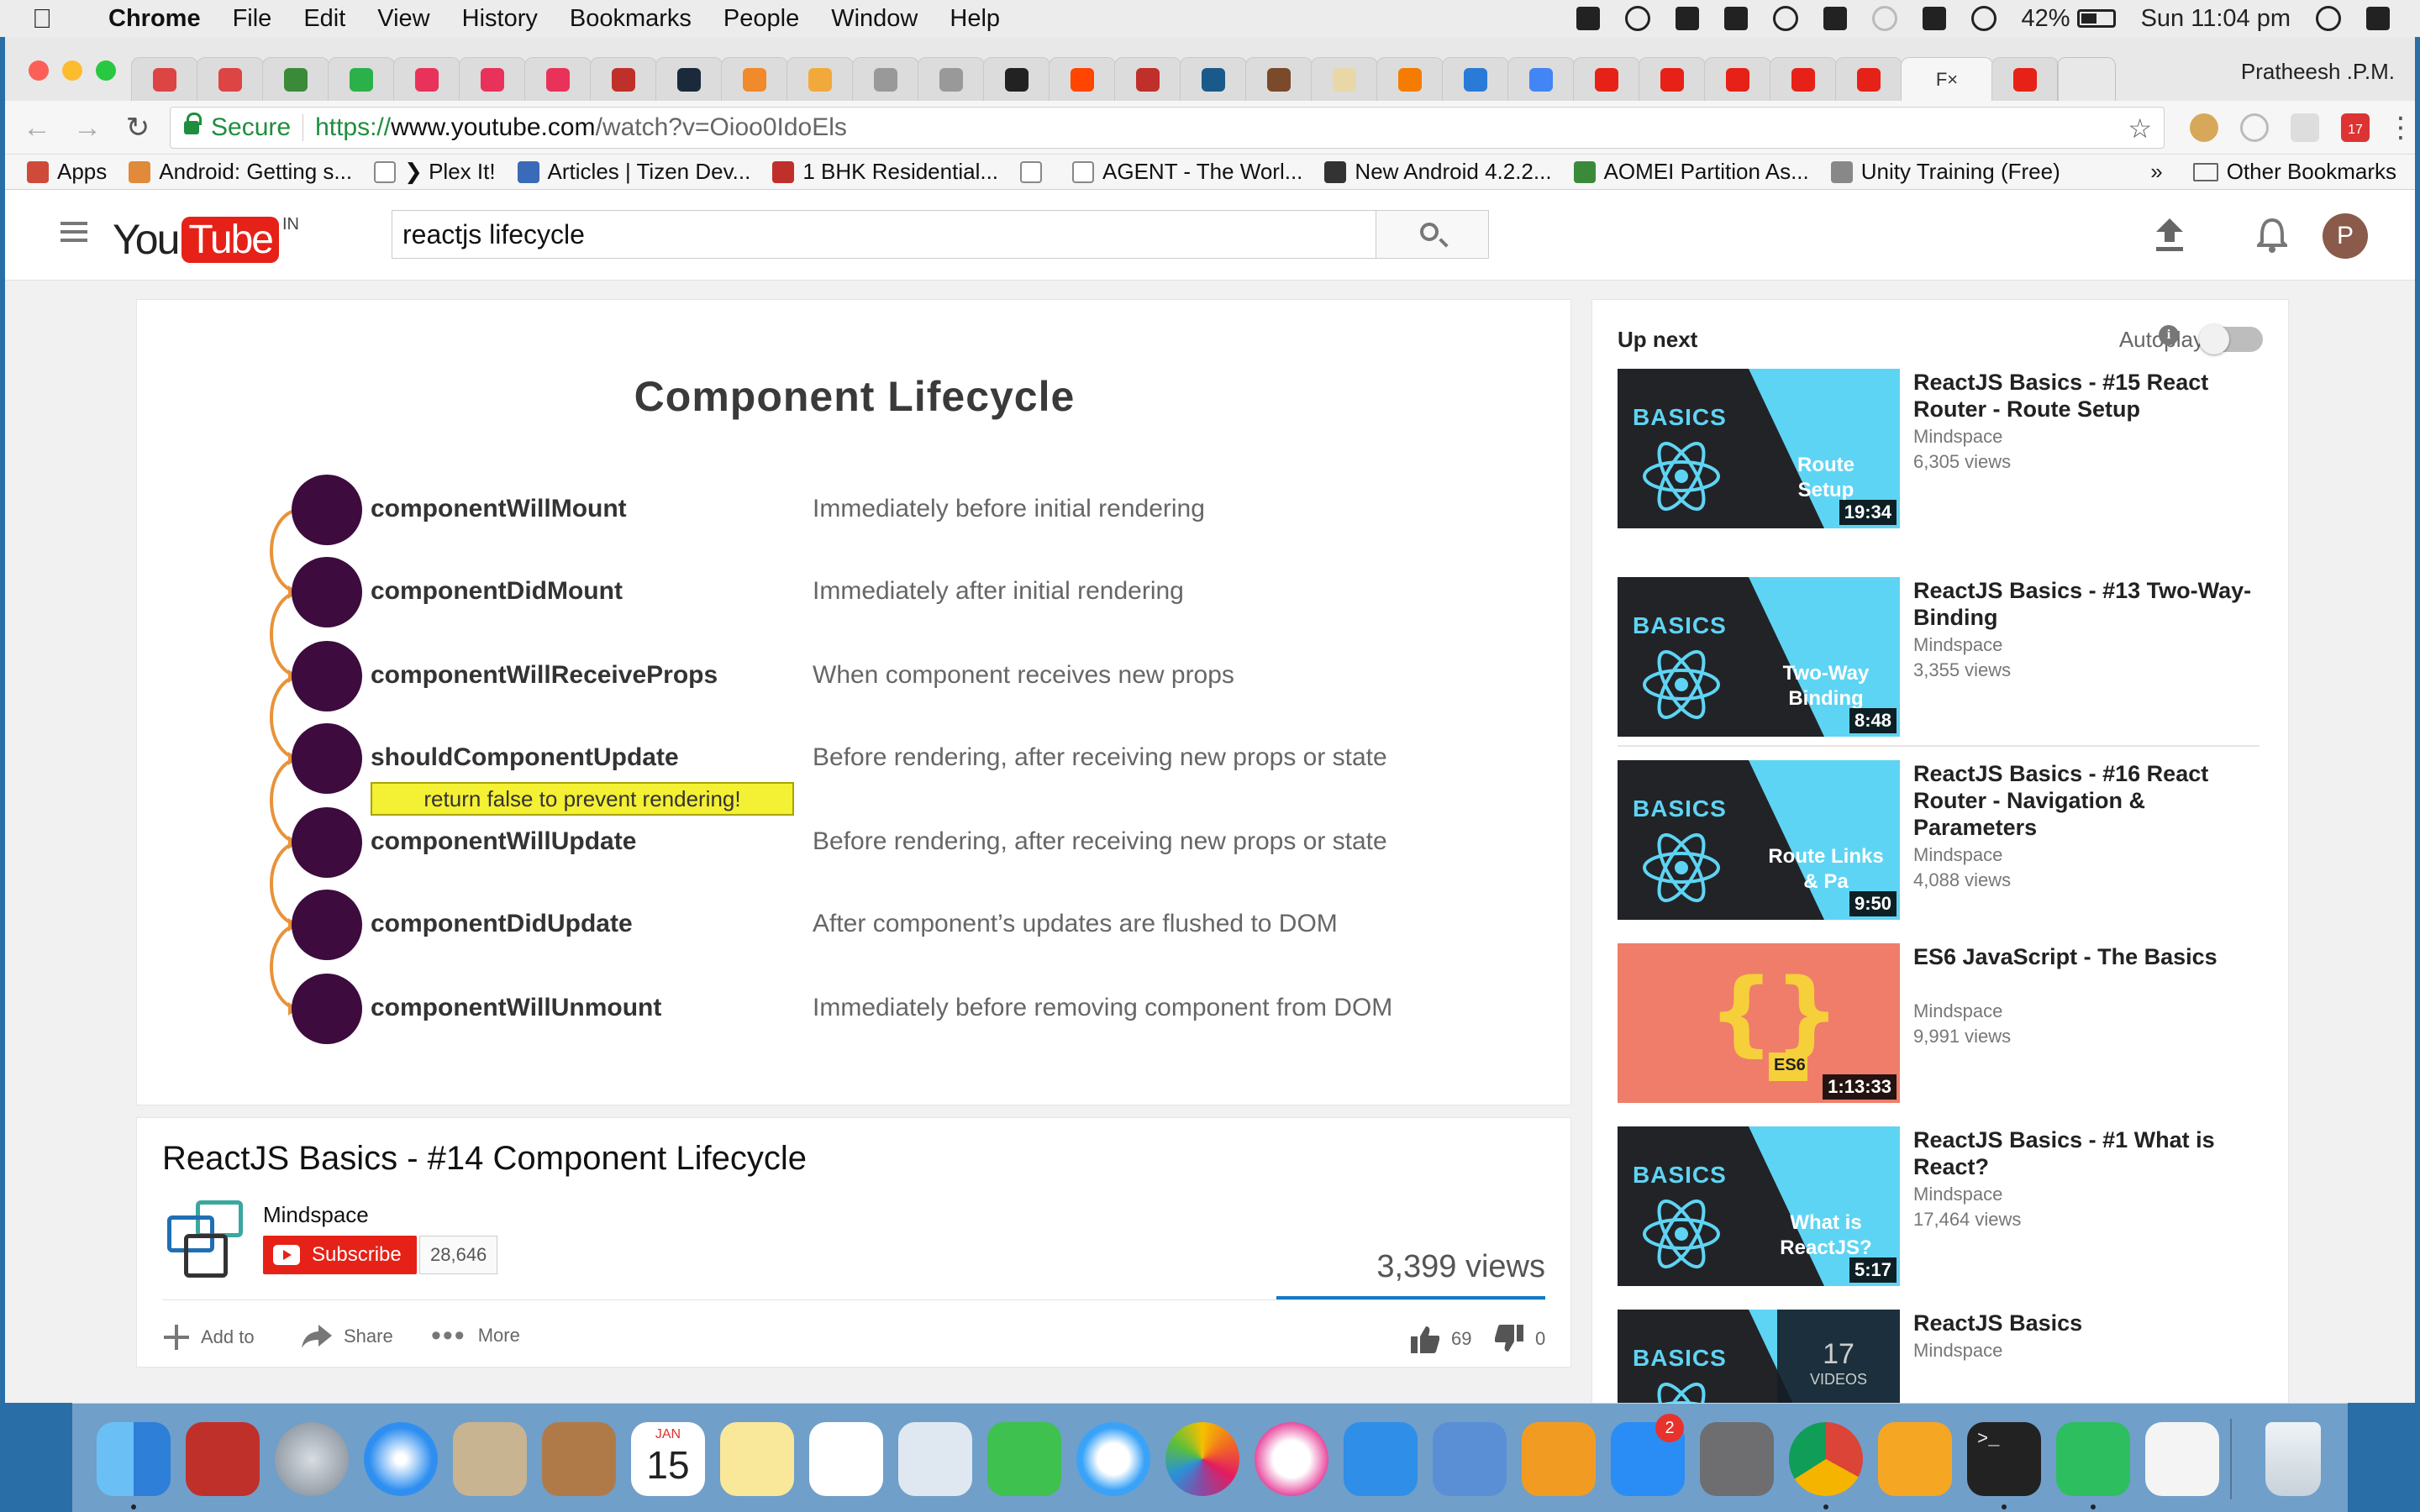 This screenshot has height=1512, width=2420. Describe the element at coordinates (207, 1240) in the screenshot. I see `channel-logo` at that location.